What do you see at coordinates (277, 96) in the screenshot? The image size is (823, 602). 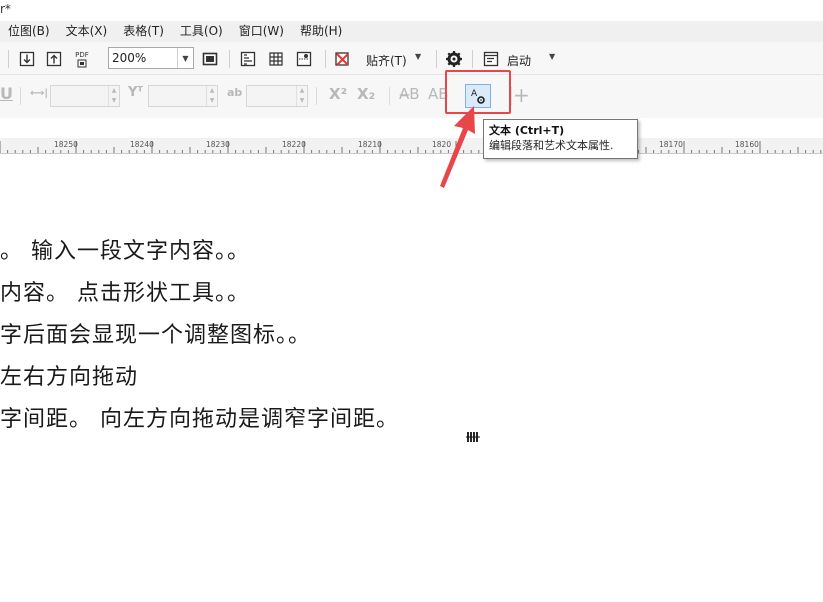 I see `character-angle-input: ▲ ▼` at bounding box center [277, 96].